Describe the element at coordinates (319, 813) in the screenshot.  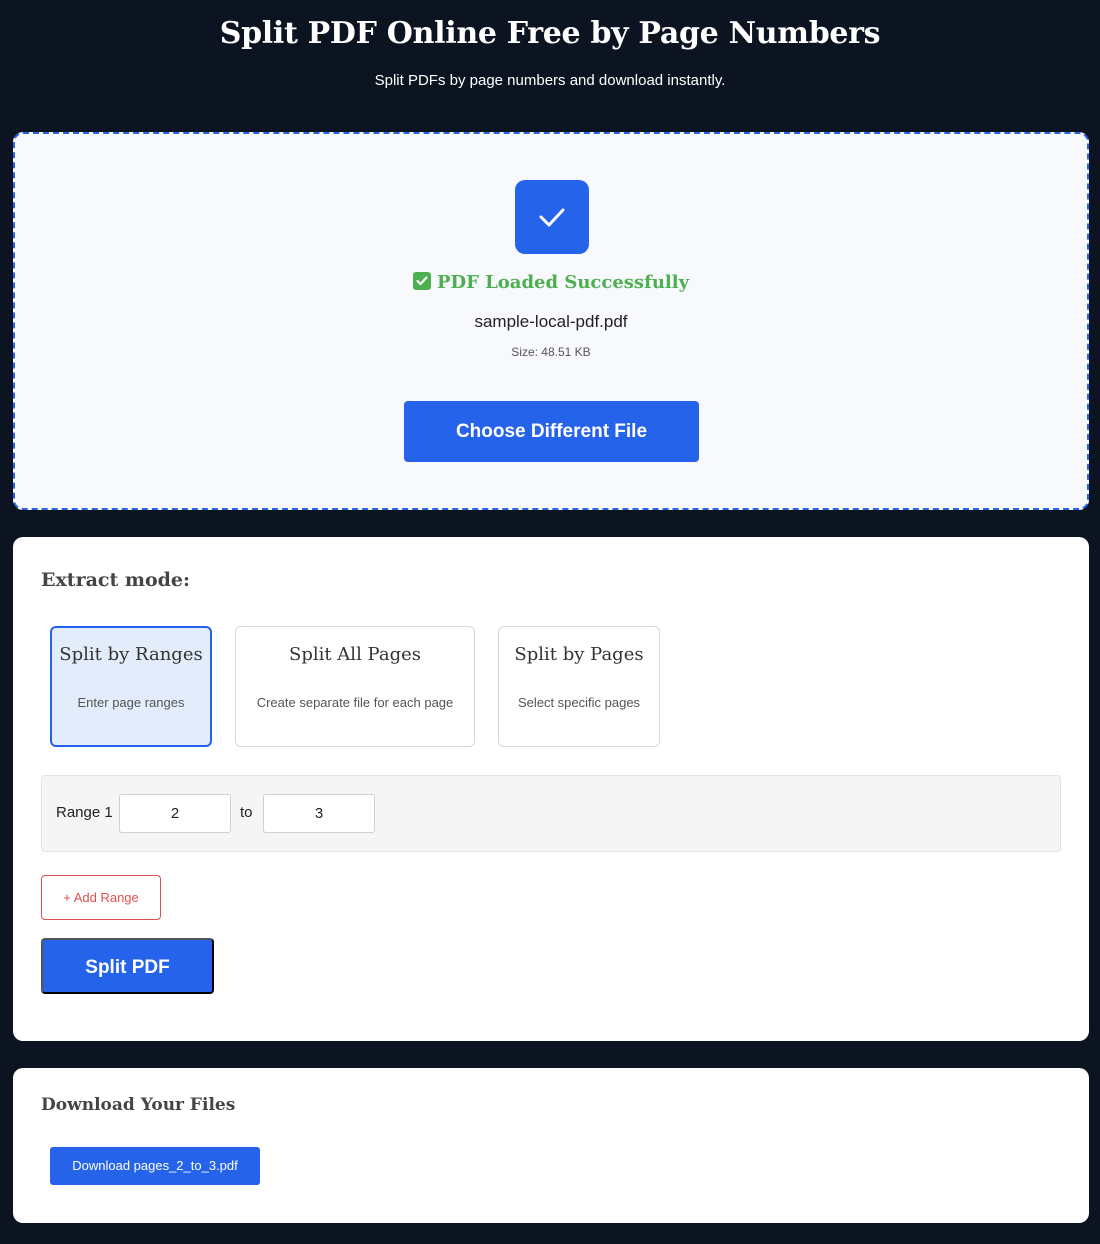
I see `range-end-input: 3` at that location.